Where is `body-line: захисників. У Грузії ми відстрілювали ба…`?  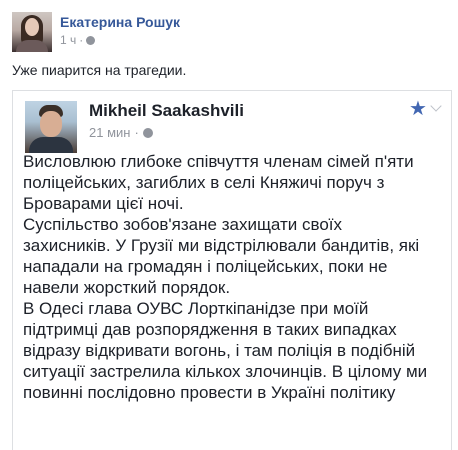
body-line: захисників. У Грузії ми відстрілювали ба… is located at coordinates (221, 245).